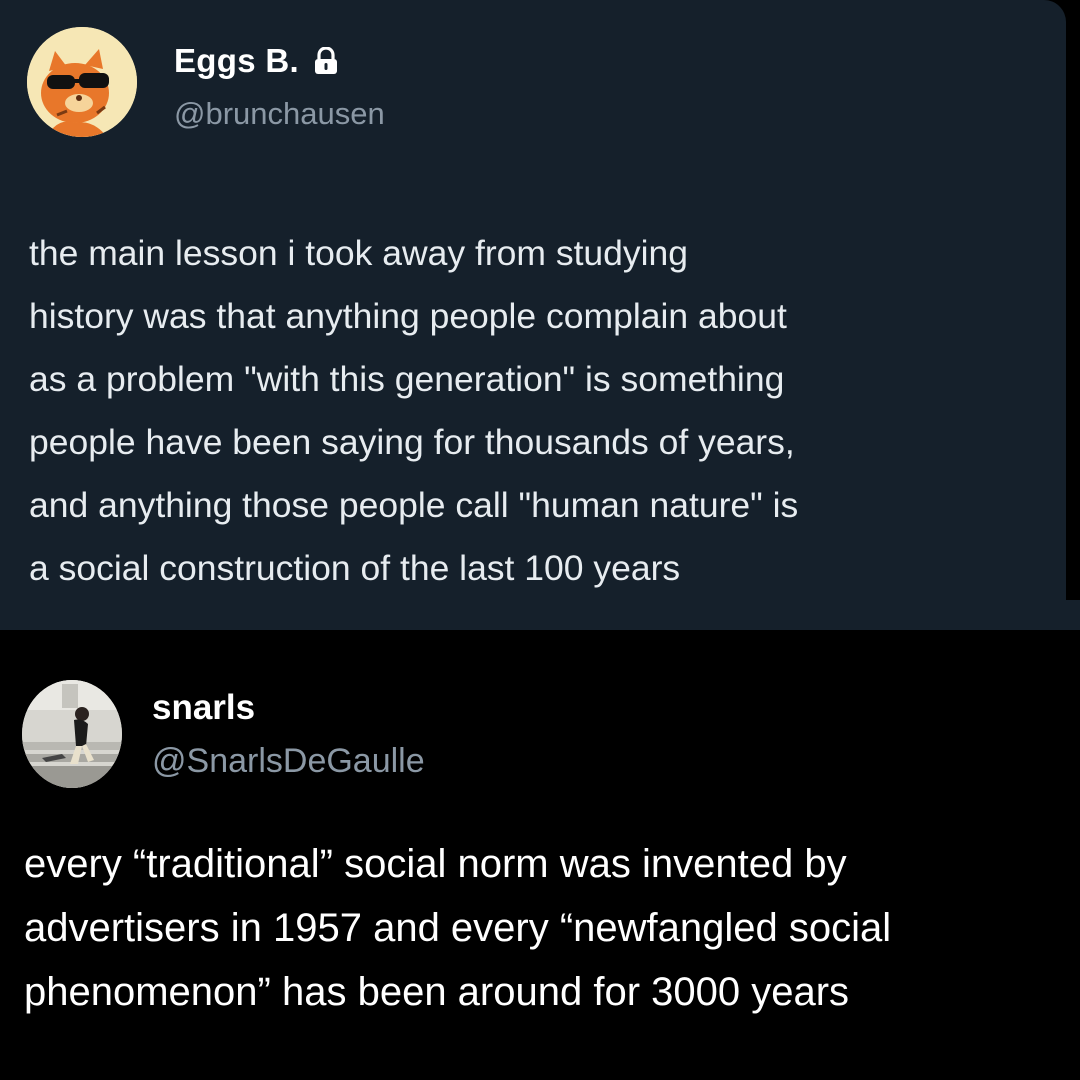 This screenshot has width=1080, height=1080. Describe the element at coordinates (279, 114) in the screenshot. I see `handle: @brunchausen` at that location.